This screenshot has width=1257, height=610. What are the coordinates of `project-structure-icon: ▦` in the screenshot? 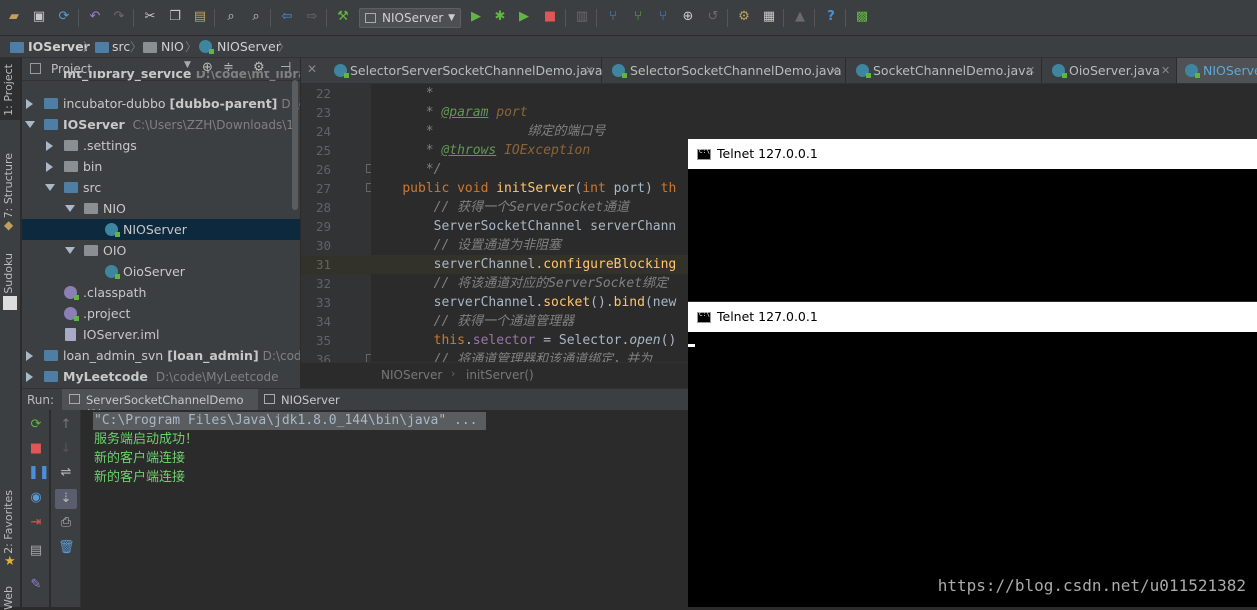 It's located at (769, 17).